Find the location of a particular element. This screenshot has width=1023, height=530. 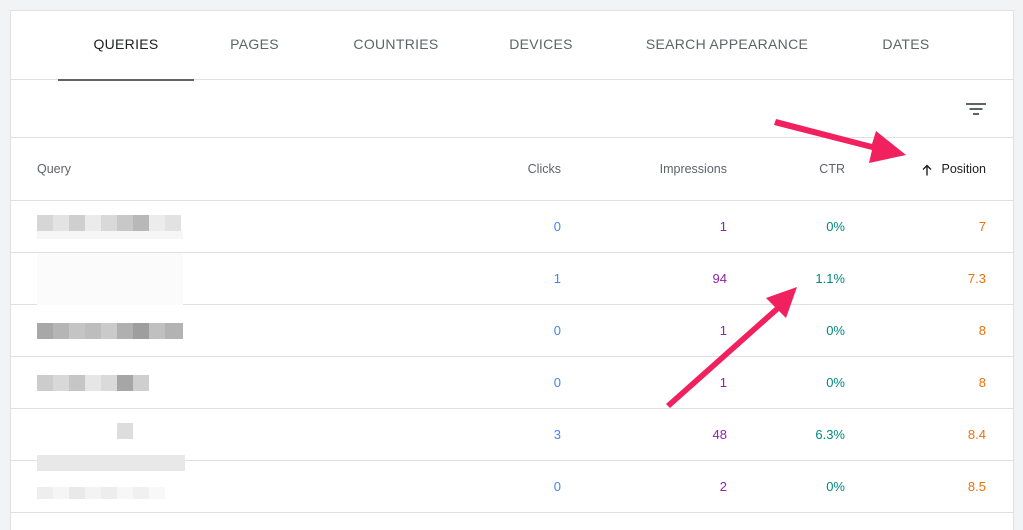

tab-dates: DATES is located at coordinates (906, 45).